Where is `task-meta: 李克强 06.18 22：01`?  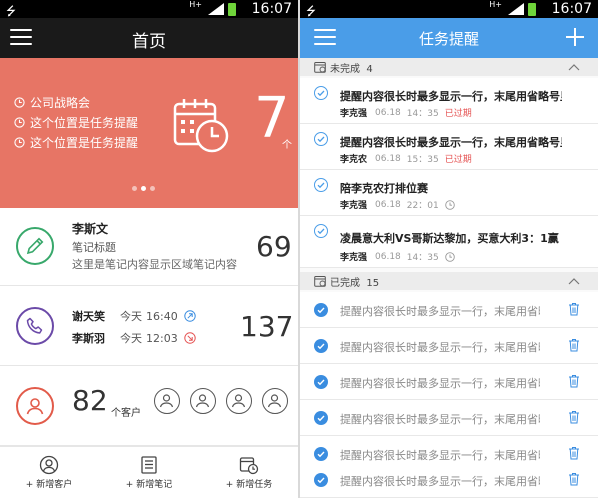
task-meta: 李克强 06.18 22：01 is located at coordinates (397, 204).